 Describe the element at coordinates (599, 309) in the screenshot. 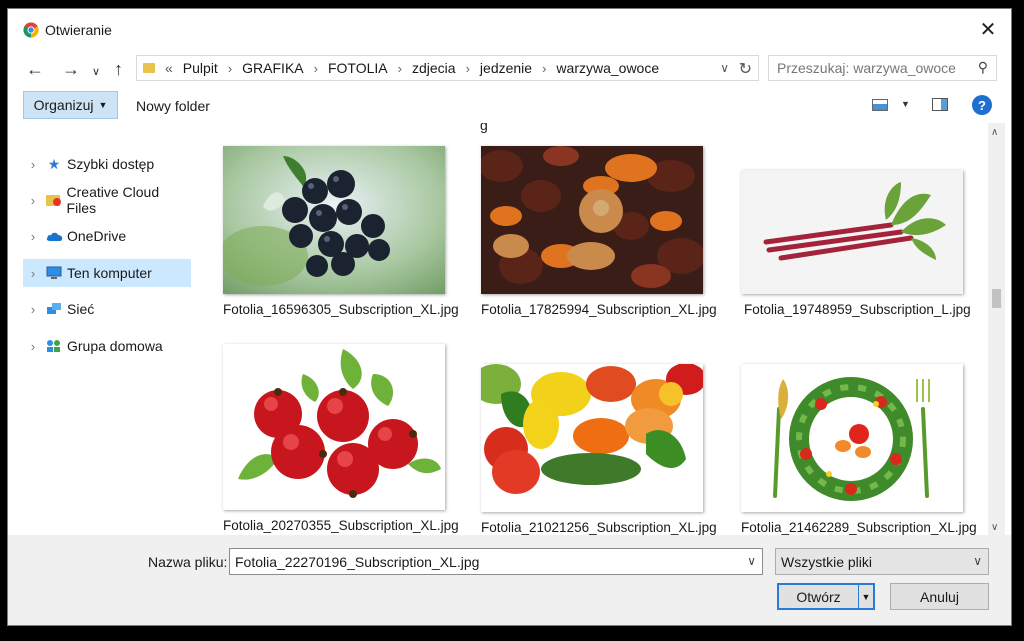

I see `file-name: Fotolia_17825994_Subscription_XL.jpg` at that location.